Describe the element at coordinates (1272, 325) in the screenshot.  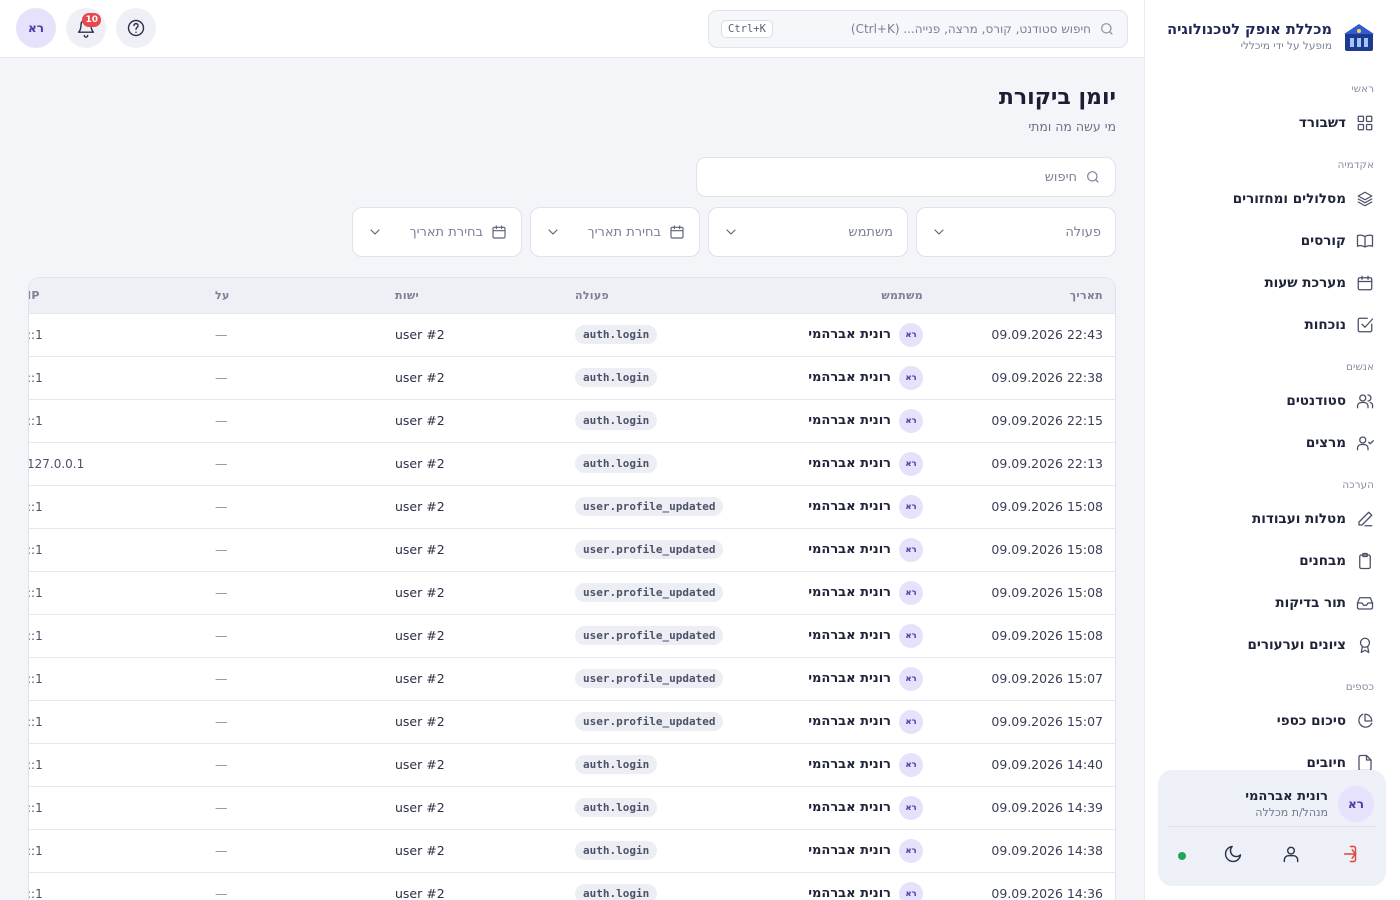
I see `sidebar-item-attendance: נוכחות` at that location.